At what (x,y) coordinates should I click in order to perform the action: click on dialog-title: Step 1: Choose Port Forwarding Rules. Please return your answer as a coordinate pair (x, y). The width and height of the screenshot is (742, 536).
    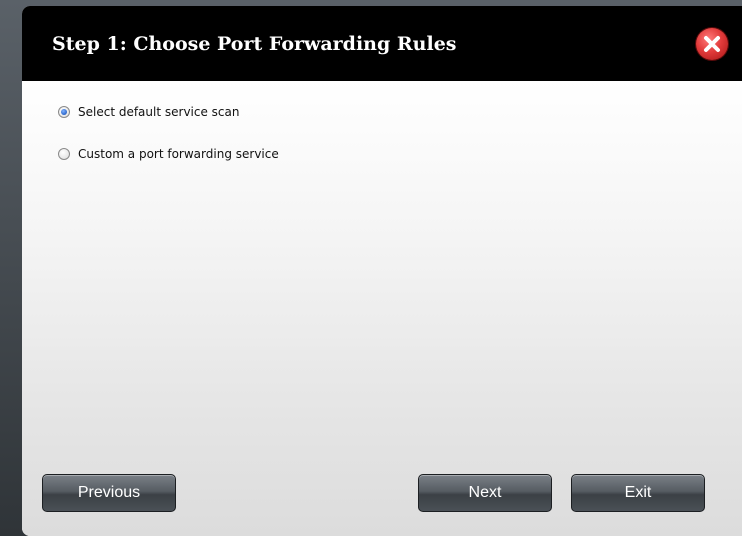
    Looking at the image, I should click on (254, 44).